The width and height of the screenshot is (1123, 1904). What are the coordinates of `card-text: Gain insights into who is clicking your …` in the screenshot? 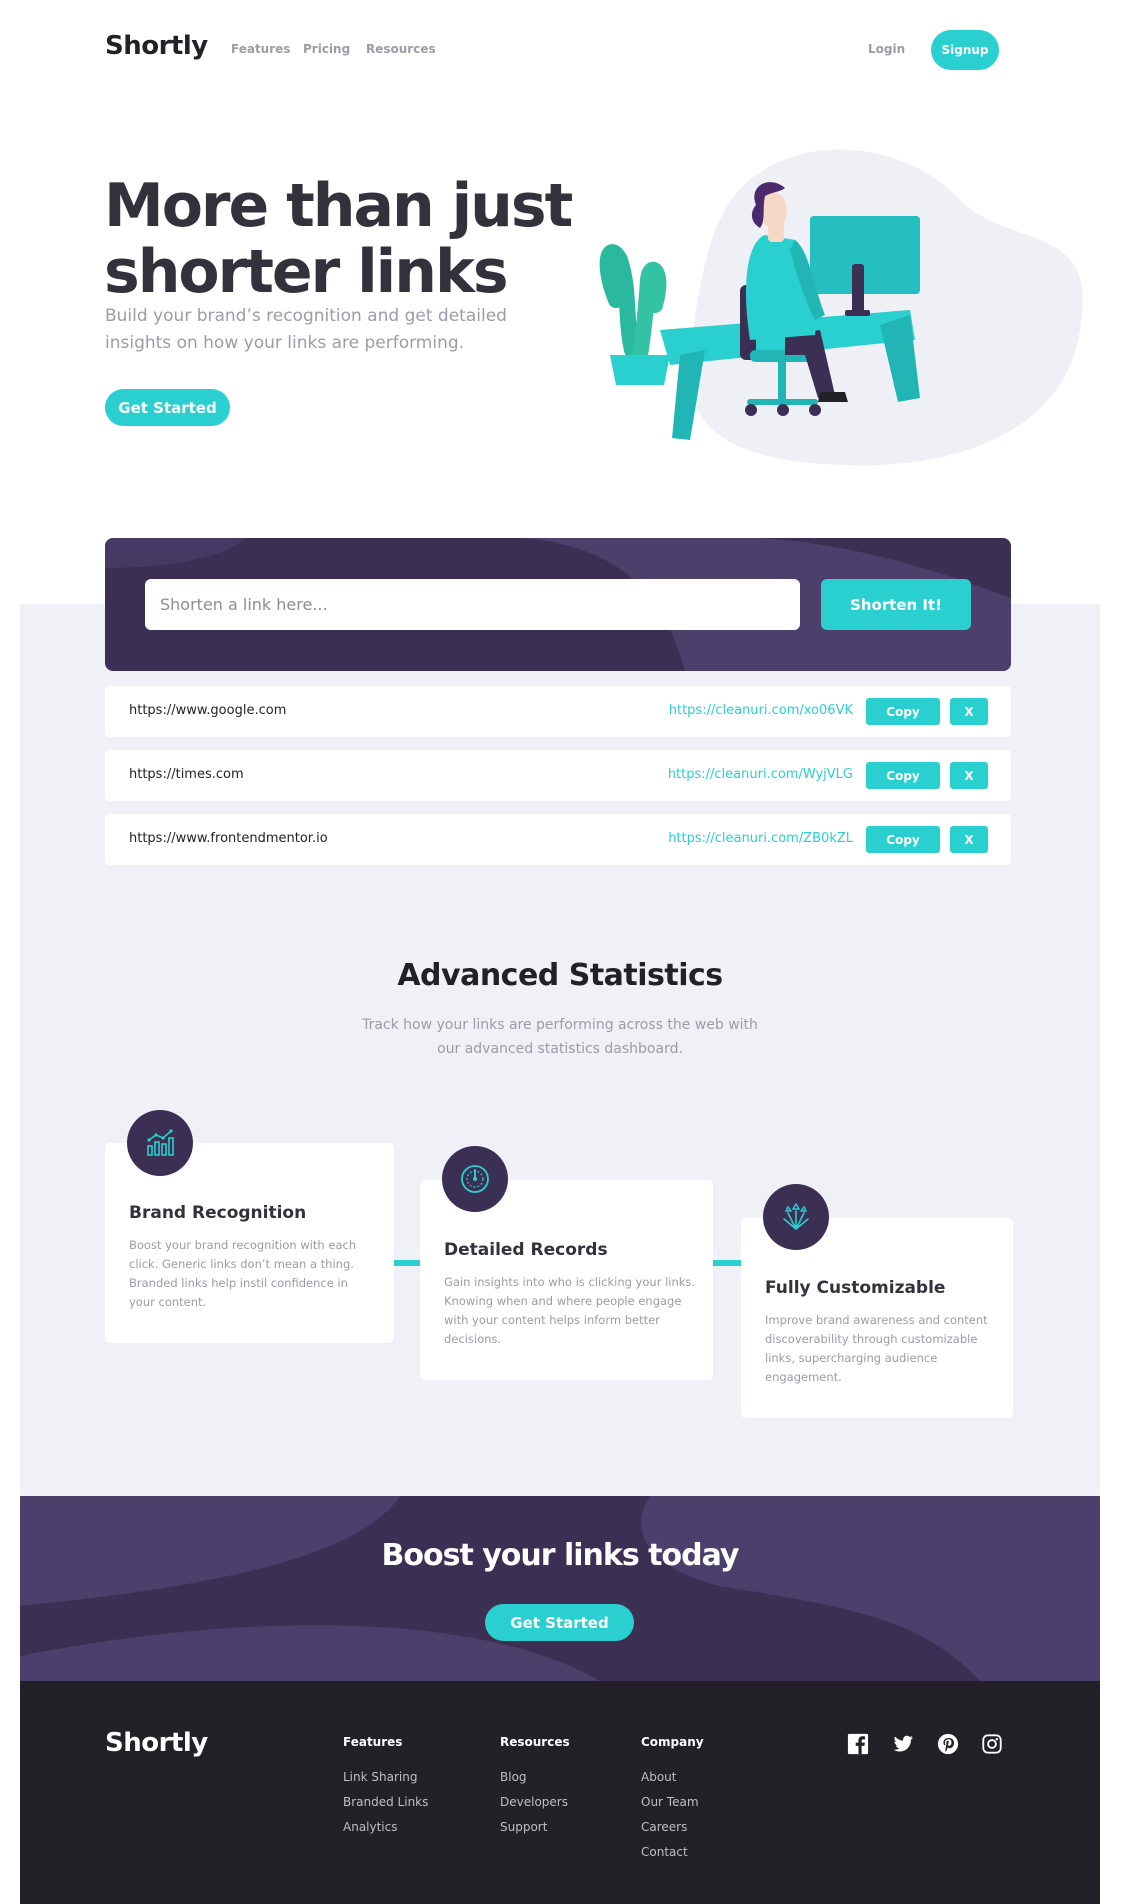 It's located at (575, 1311).